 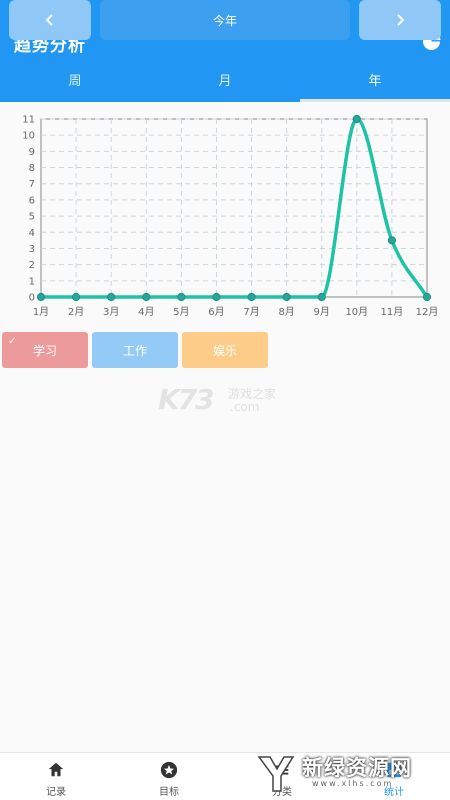 What do you see at coordinates (32, 298) in the screenshot?
I see `y-tick-label: 0` at bounding box center [32, 298].